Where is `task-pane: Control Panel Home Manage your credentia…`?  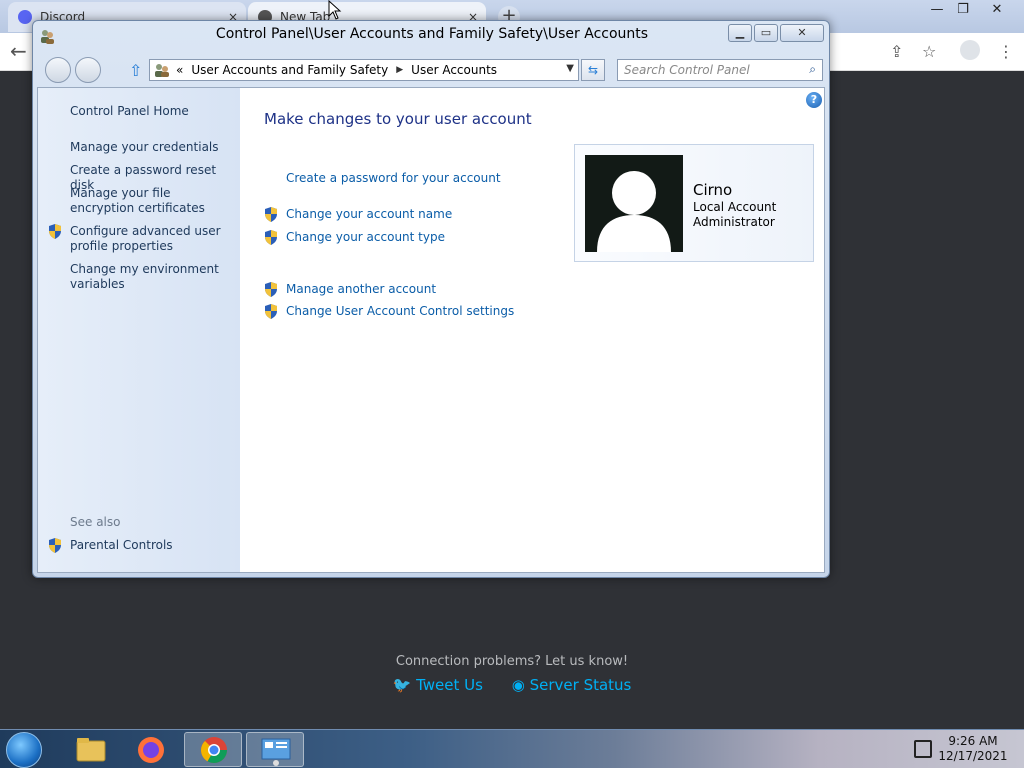 task-pane: Control Panel Home Manage your credentia… is located at coordinates (139, 330).